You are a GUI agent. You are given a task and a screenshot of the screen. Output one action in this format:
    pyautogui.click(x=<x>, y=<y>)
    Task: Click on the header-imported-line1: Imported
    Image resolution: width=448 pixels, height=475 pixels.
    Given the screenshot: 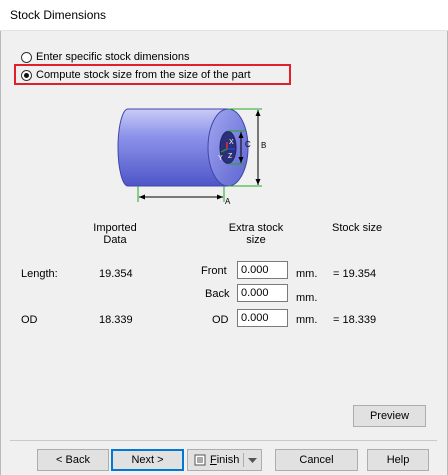 What is the action you would take?
    pyautogui.click(x=115, y=228)
    